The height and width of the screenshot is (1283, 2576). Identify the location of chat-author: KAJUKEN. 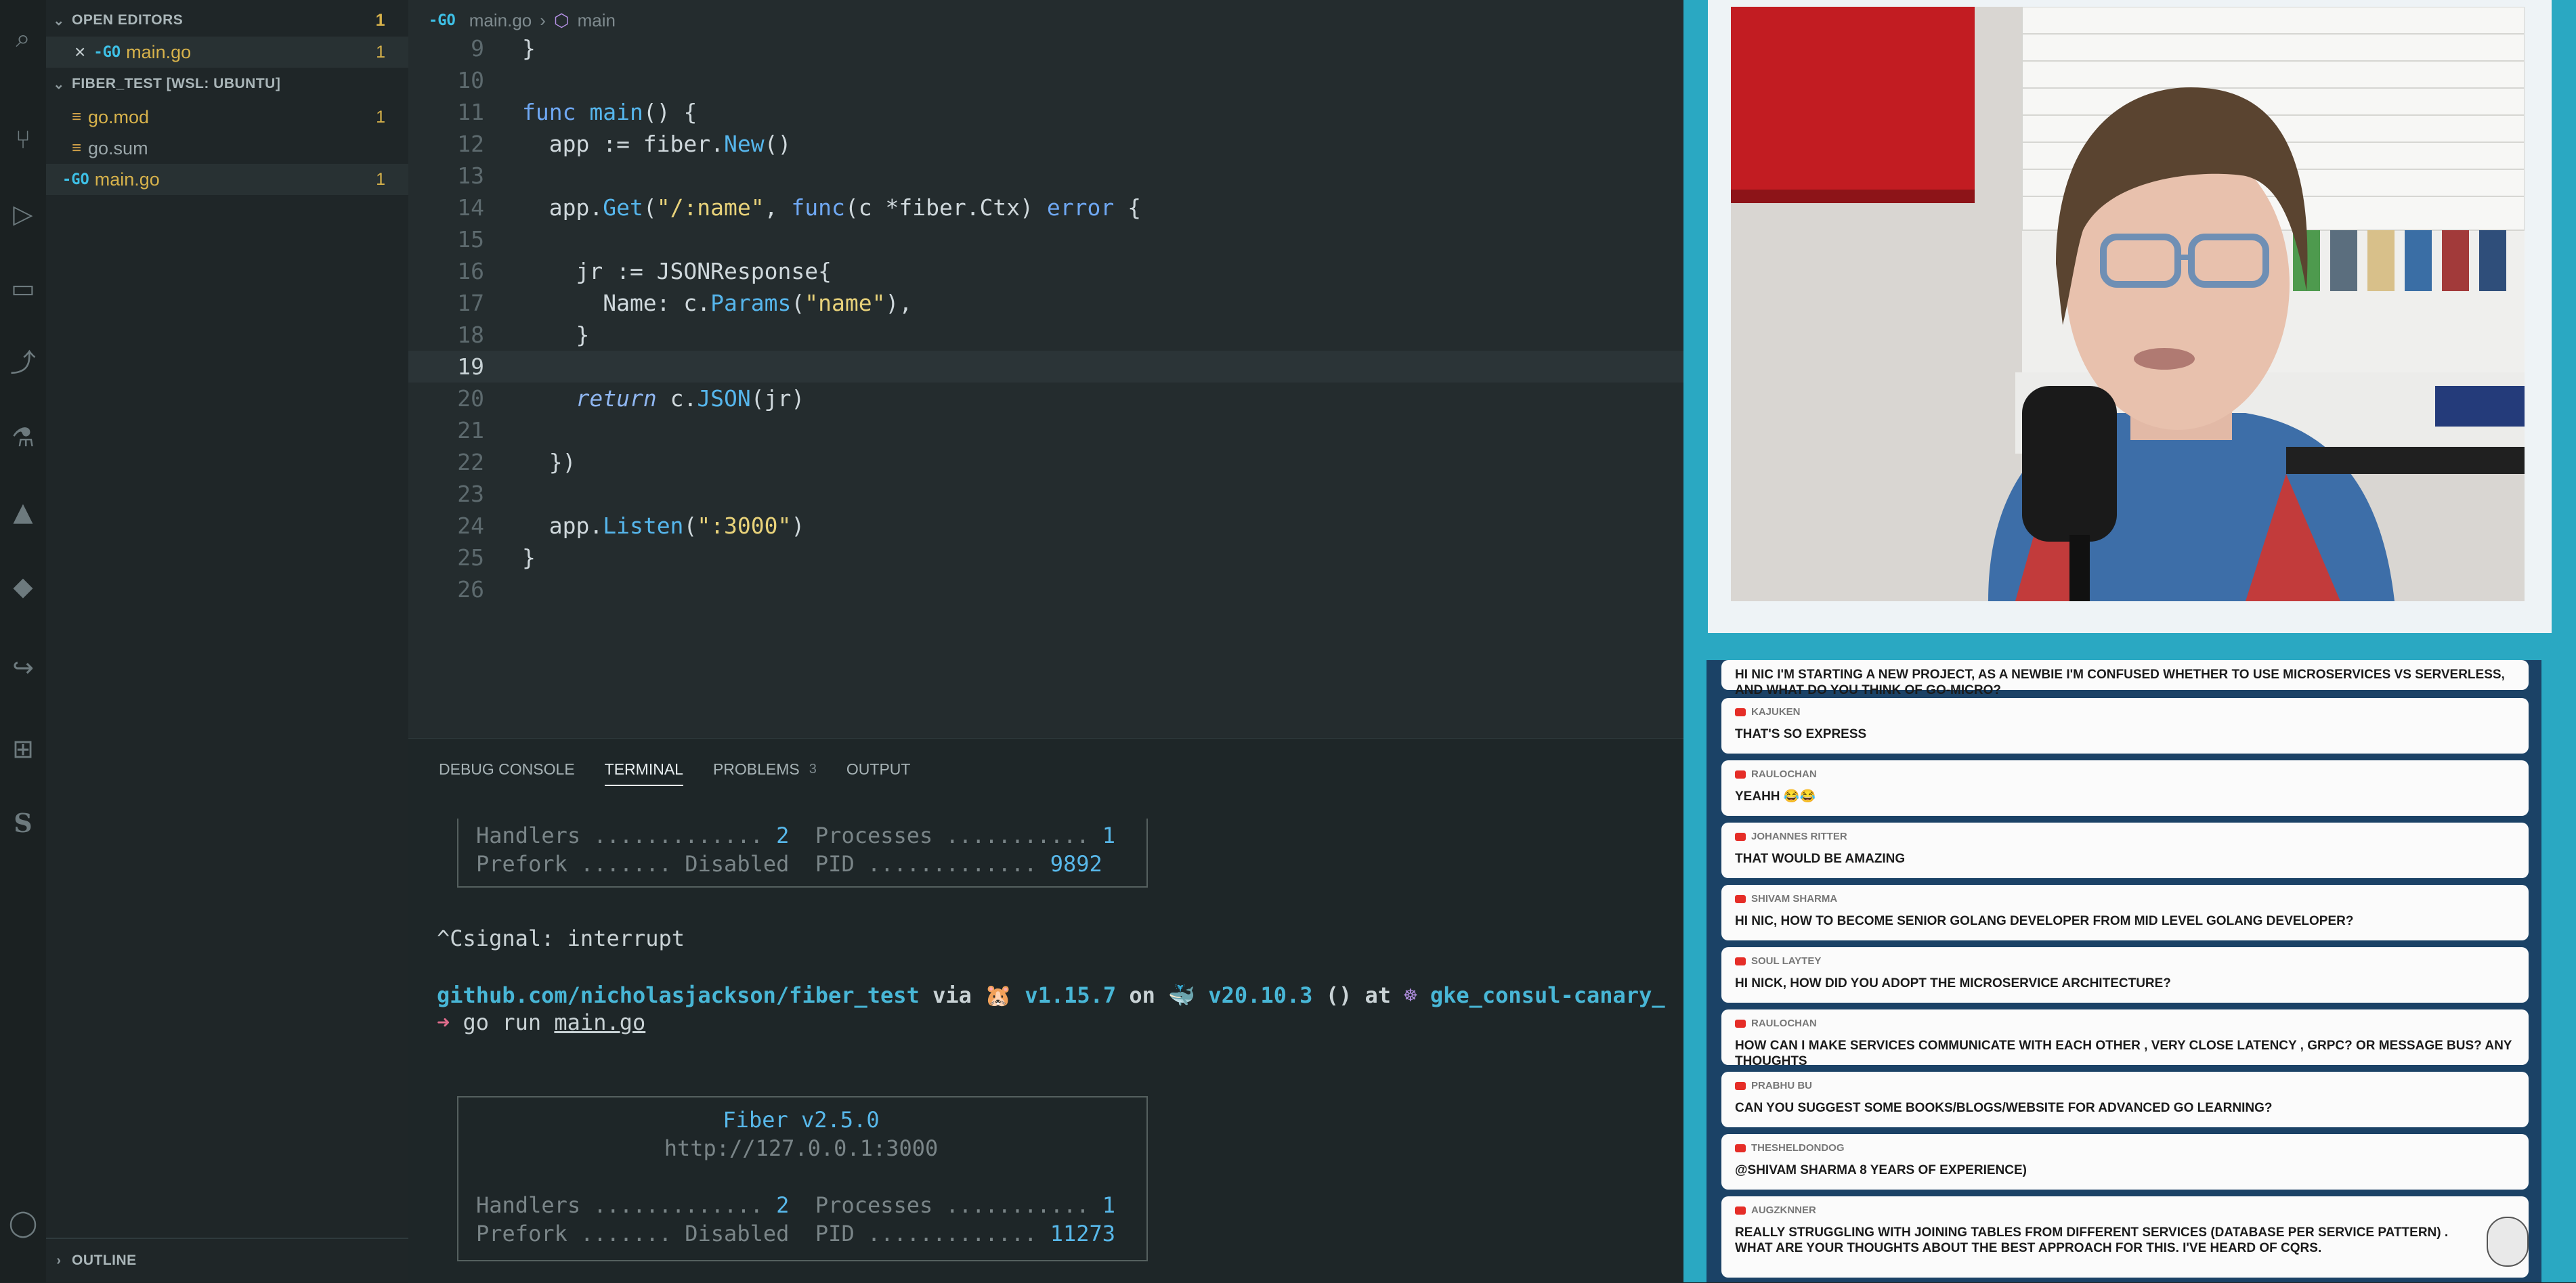
(1768, 712).